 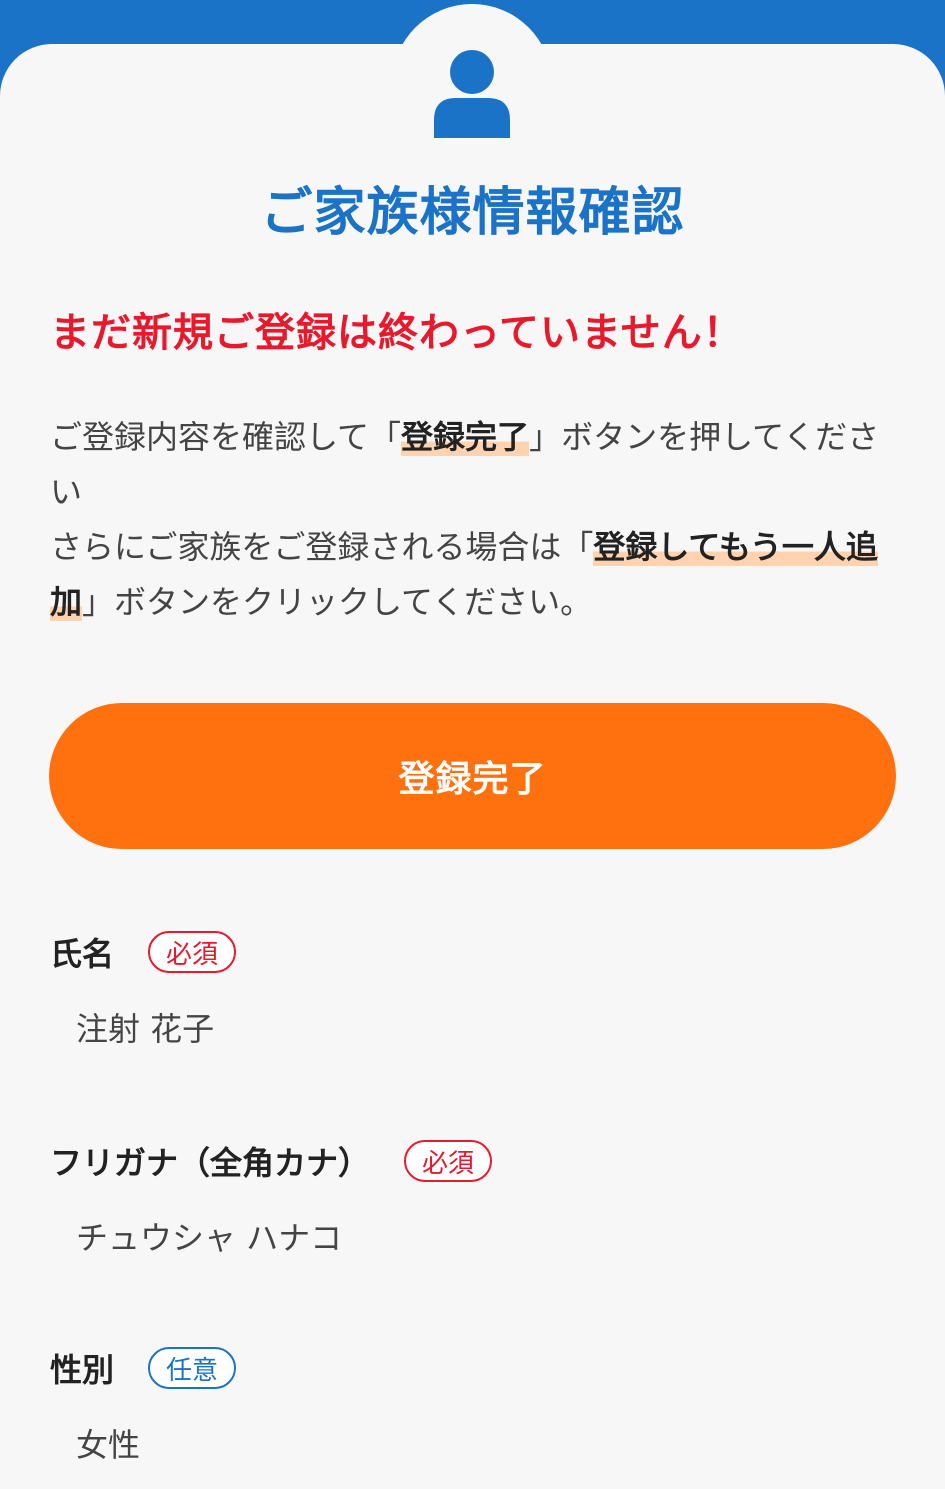 What do you see at coordinates (480, 952) in the screenshot?
I see `field-label-row: 氏名 必須` at bounding box center [480, 952].